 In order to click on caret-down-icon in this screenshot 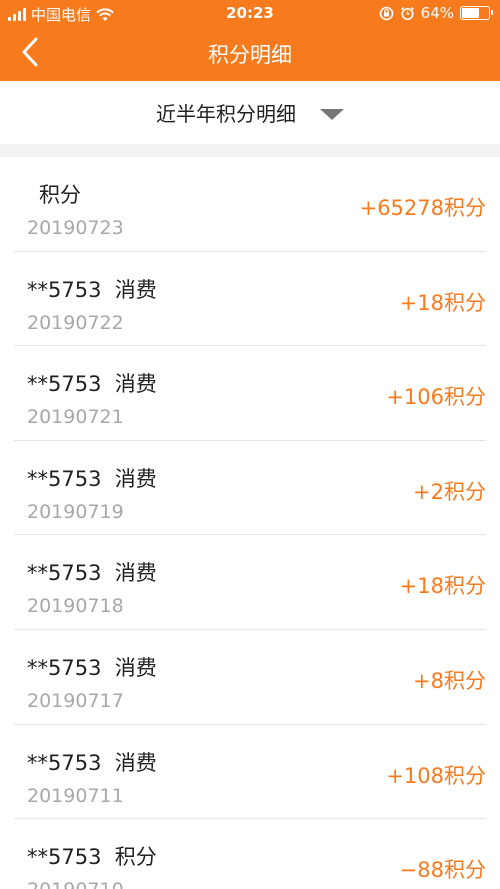, I will do `click(332, 114)`.